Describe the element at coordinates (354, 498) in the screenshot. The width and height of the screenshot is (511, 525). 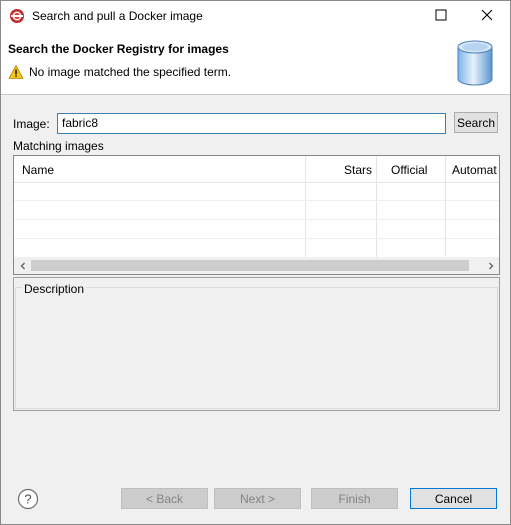
I see `finish-button: Finish` at that location.